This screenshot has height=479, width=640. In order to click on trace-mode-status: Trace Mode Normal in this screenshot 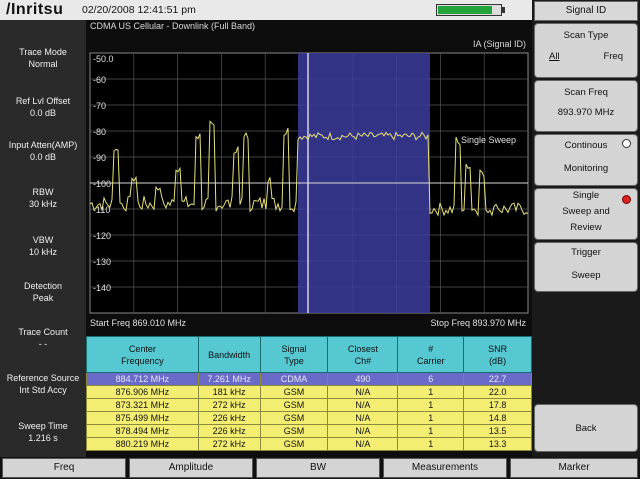, I will do `click(43, 58)`.